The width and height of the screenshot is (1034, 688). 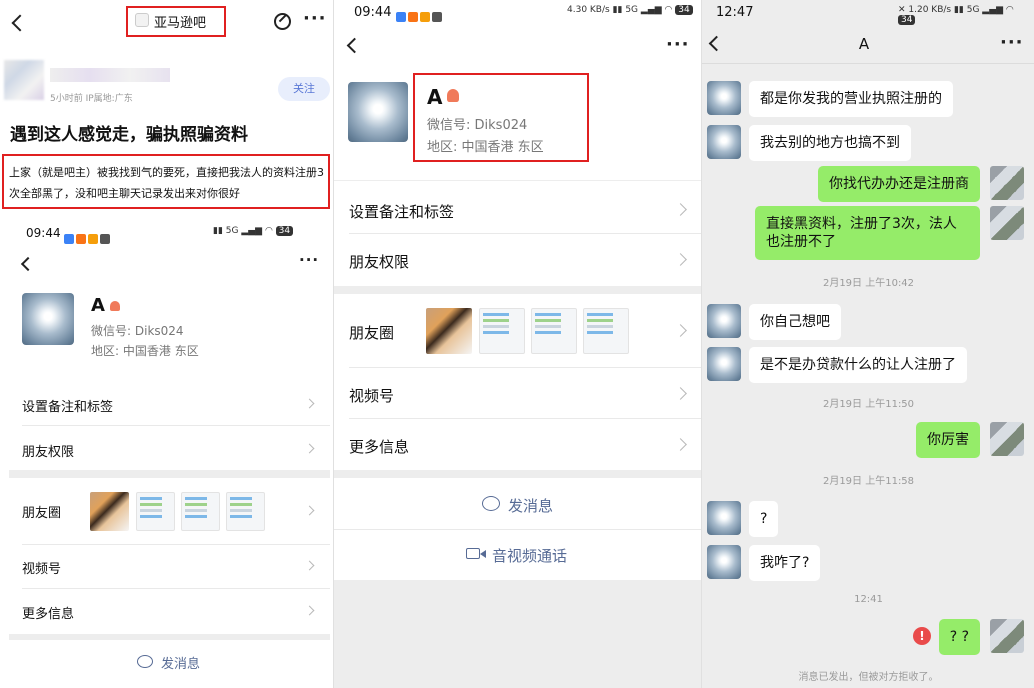 I want to click on status-icons: 4.30 KB/s ▮▮ 5G ▂▄▆ ◠ 34, so click(x=630, y=10).